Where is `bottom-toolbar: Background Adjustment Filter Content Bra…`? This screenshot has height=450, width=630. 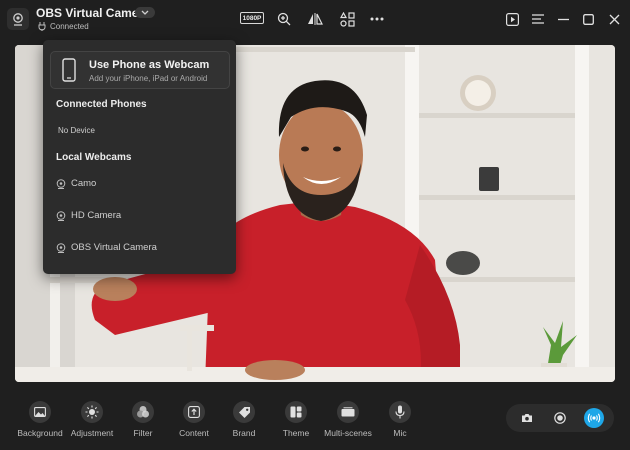 bottom-toolbar: Background Adjustment Filter Content Bra… is located at coordinates (315, 418).